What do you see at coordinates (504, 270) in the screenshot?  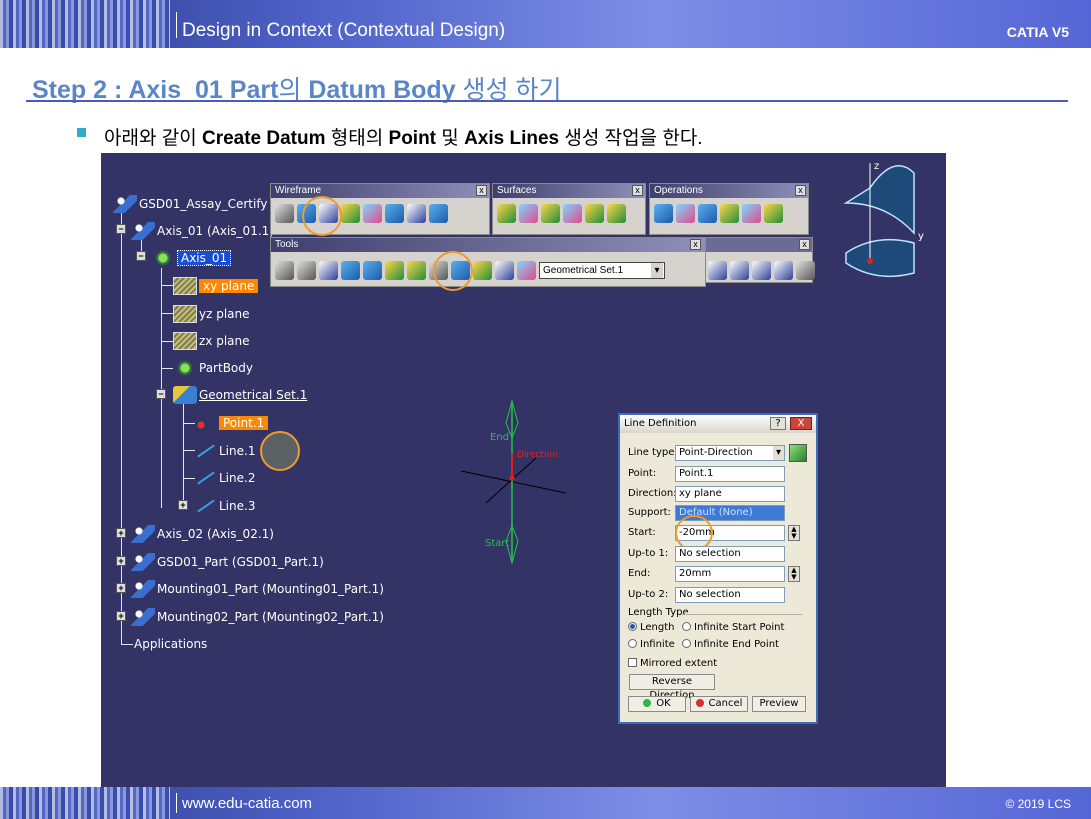 I see `quick-select-icon` at bounding box center [504, 270].